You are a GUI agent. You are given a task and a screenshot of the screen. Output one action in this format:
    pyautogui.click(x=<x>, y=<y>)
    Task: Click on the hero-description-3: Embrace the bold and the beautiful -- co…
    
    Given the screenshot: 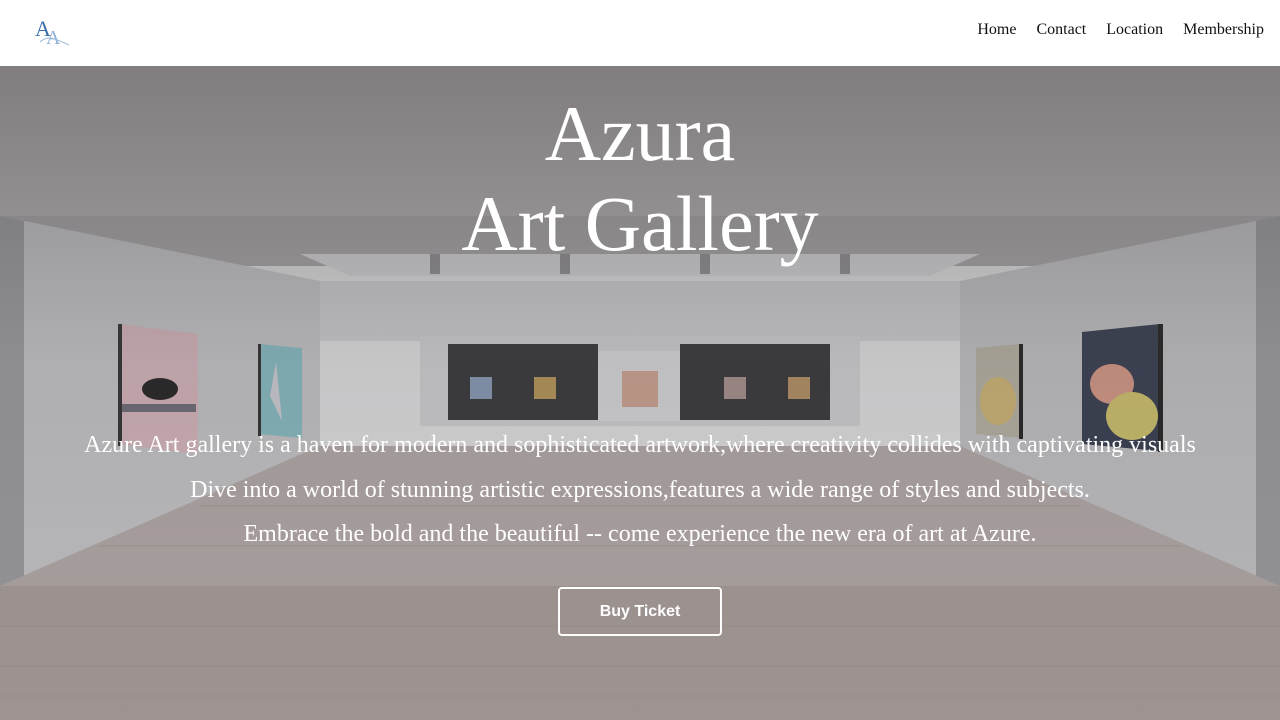 What is the action you would take?
    pyautogui.click(x=640, y=534)
    